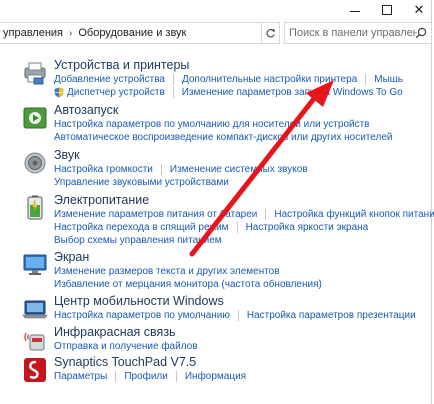 The width and height of the screenshot is (434, 404). Describe the element at coordinates (121, 65) in the screenshot. I see `category-title-devices: Устройства и принтеры` at that location.